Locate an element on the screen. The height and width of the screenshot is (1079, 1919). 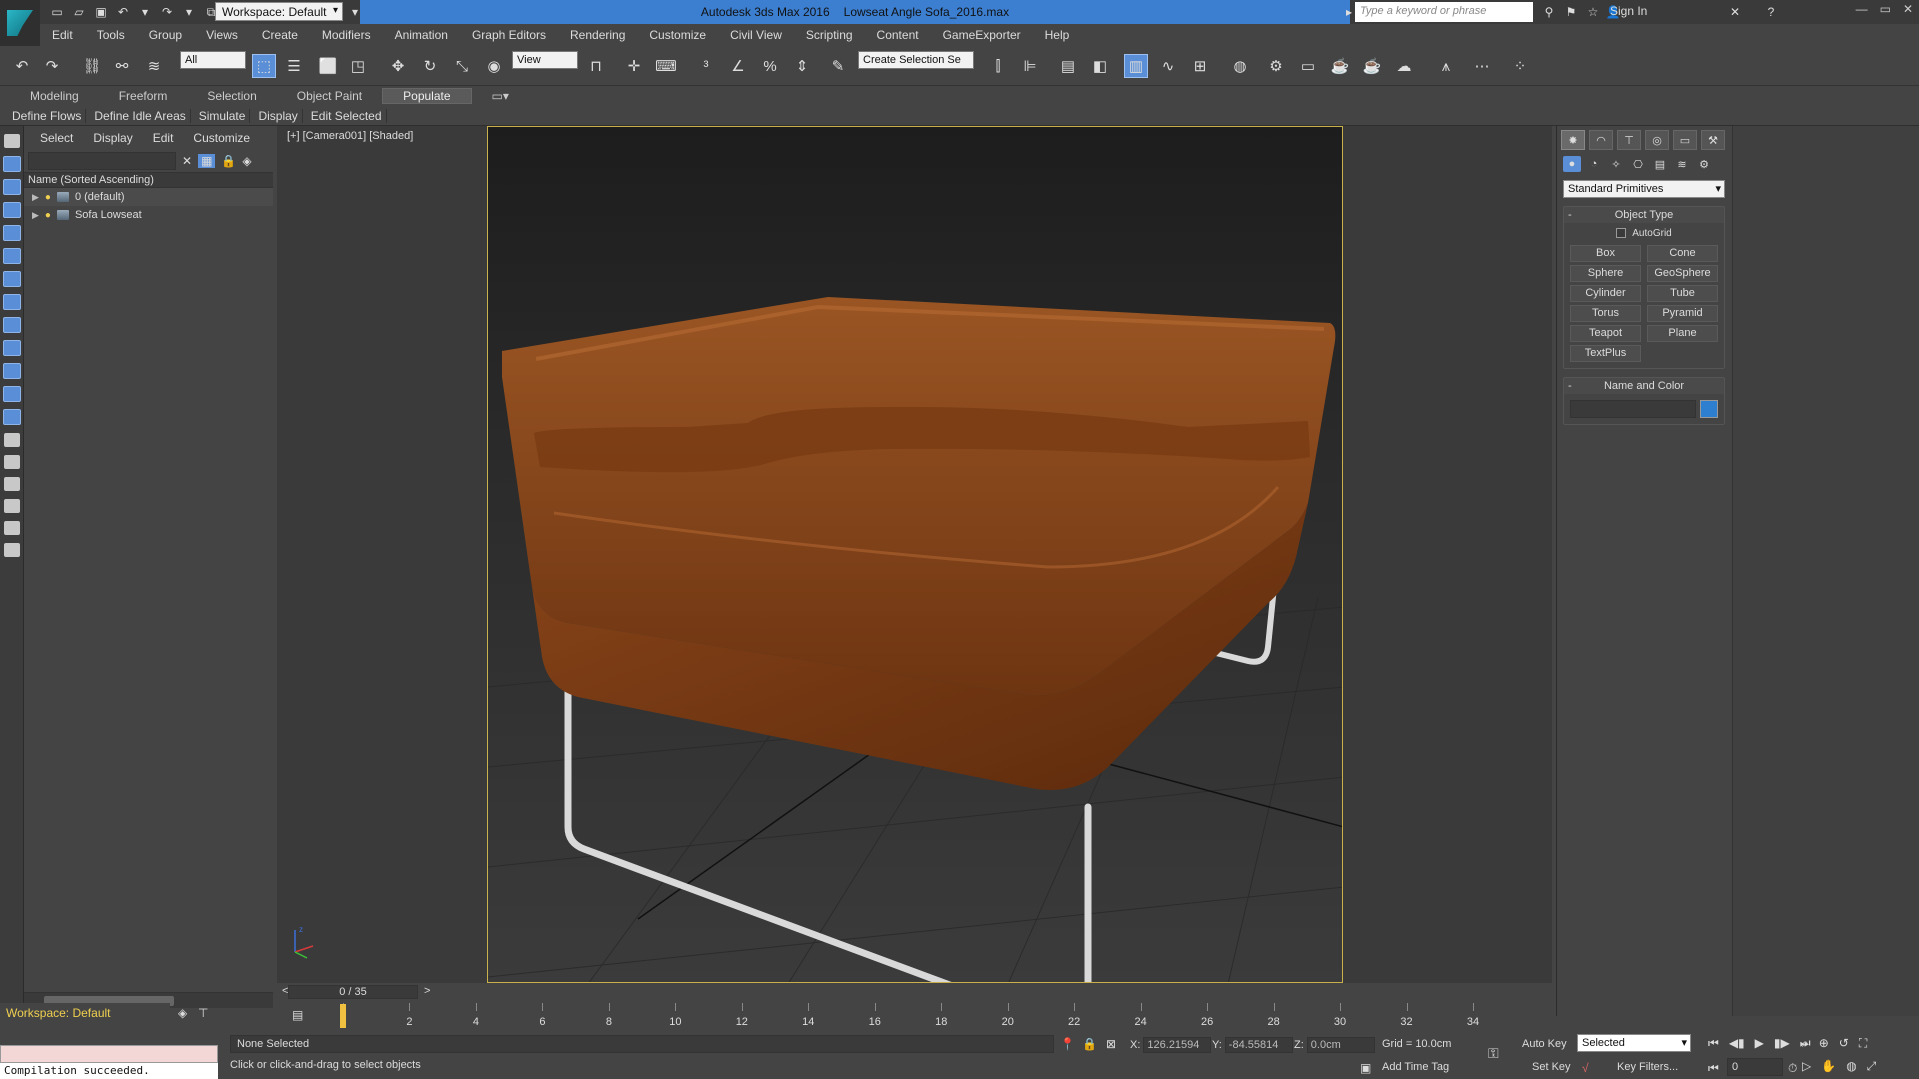
tab-object-paint: Object Paint is located at coordinates (329, 96).